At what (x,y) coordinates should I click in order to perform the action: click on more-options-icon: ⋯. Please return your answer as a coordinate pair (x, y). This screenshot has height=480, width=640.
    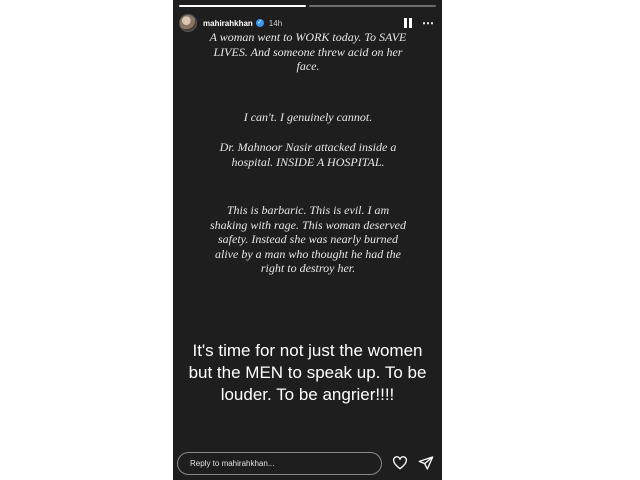
    Looking at the image, I should click on (428, 23).